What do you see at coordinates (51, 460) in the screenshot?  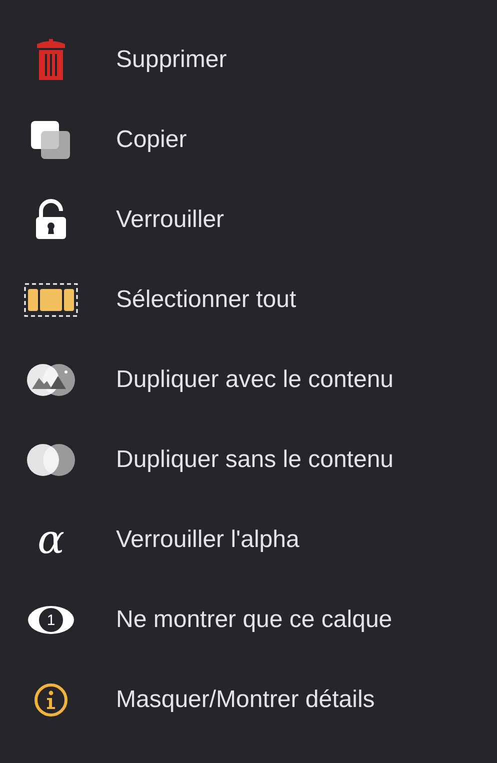 I see `overlapping-circles-icon` at bounding box center [51, 460].